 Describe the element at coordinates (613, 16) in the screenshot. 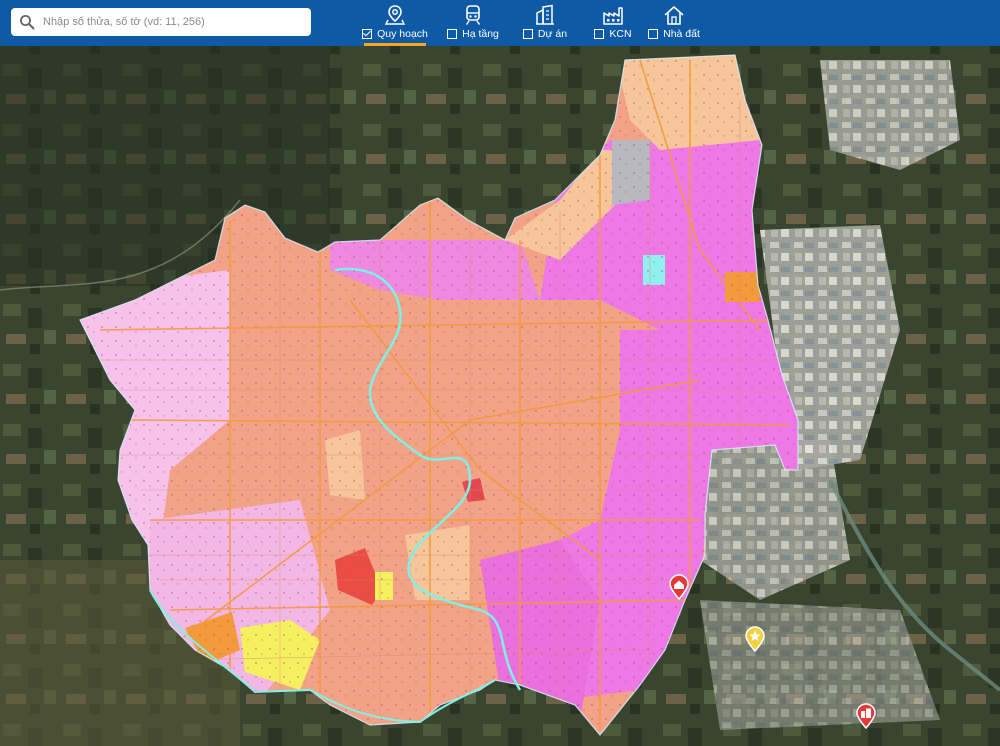

I see `factory-icon` at that location.